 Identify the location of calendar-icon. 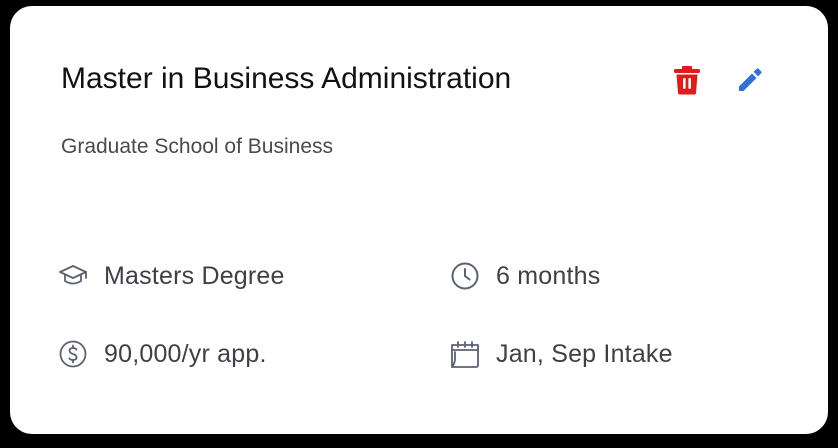
(465, 354).